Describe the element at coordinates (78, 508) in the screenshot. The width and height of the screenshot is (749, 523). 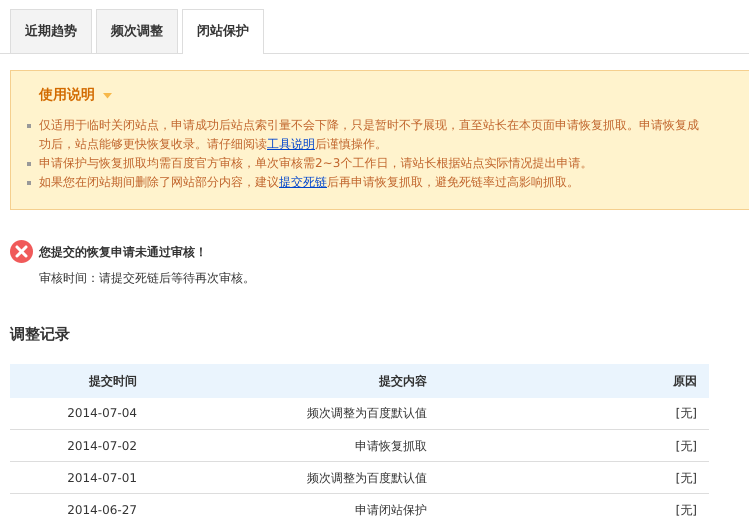
I see `table-cell: 2014-06-27` at that location.